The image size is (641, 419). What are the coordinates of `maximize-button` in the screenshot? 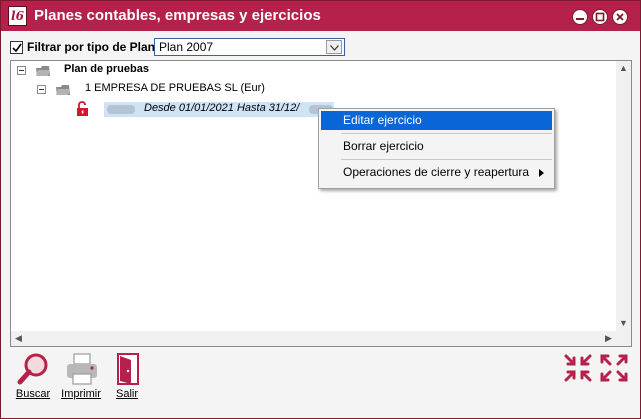 It's located at (600, 17).